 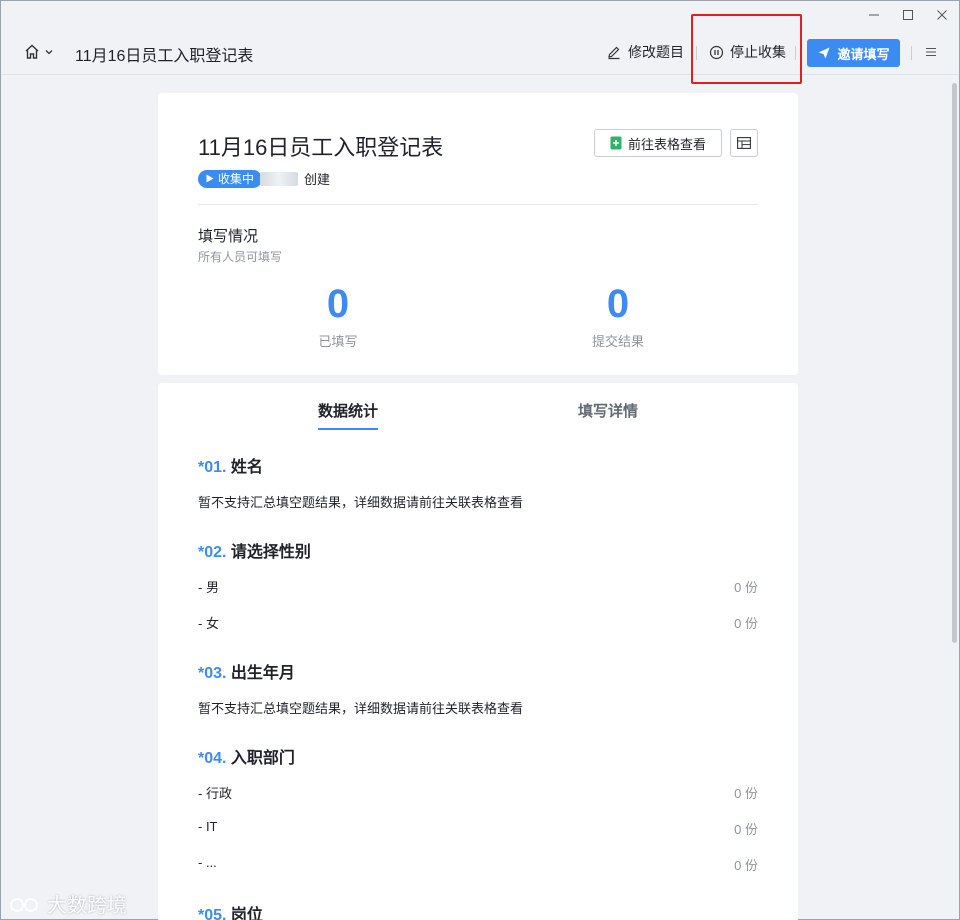 What do you see at coordinates (262, 673) in the screenshot?
I see `question-text: 出生年月` at bounding box center [262, 673].